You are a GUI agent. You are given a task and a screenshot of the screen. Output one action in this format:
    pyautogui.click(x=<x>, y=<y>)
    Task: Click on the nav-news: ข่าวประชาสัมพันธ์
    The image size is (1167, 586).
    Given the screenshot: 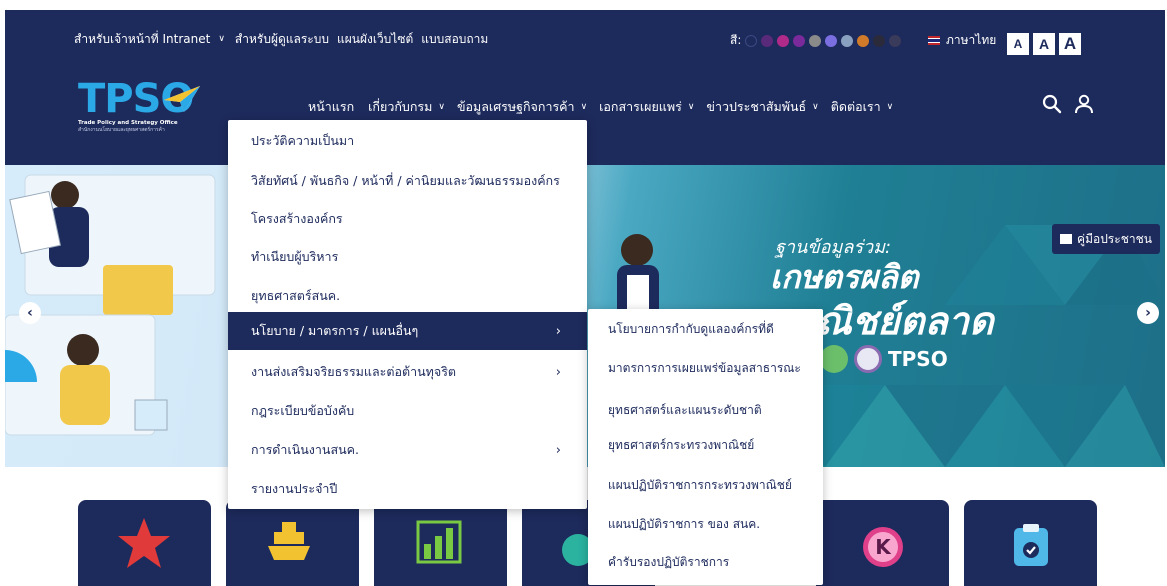 What is the action you would take?
    pyautogui.click(x=756, y=107)
    